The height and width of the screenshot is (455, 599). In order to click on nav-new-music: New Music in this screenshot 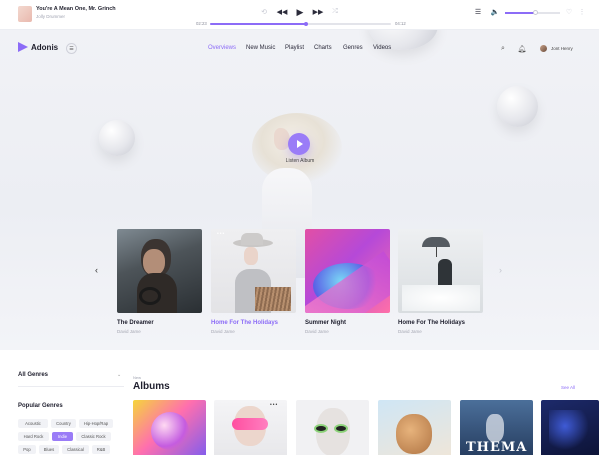, I will do `click(260, 48)`.